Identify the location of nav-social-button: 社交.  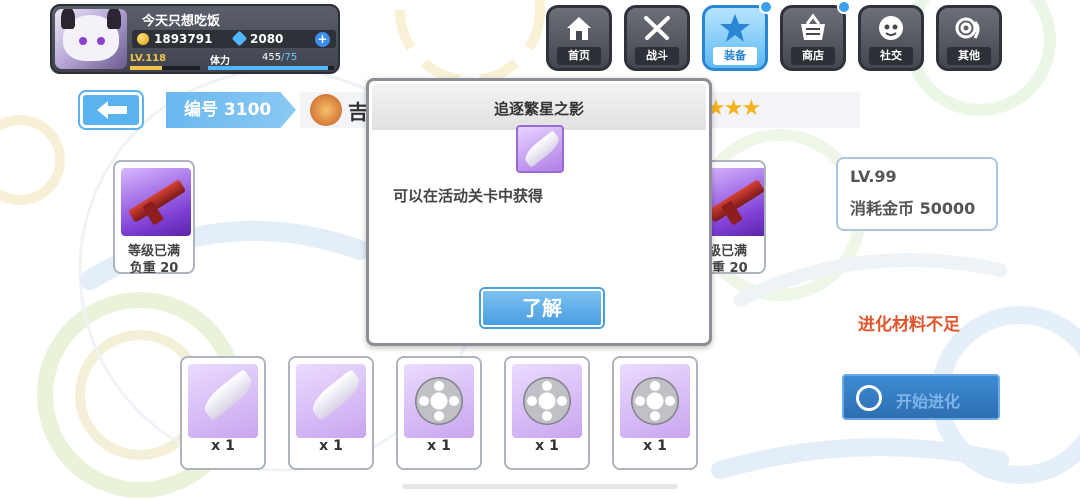
(891, 38).